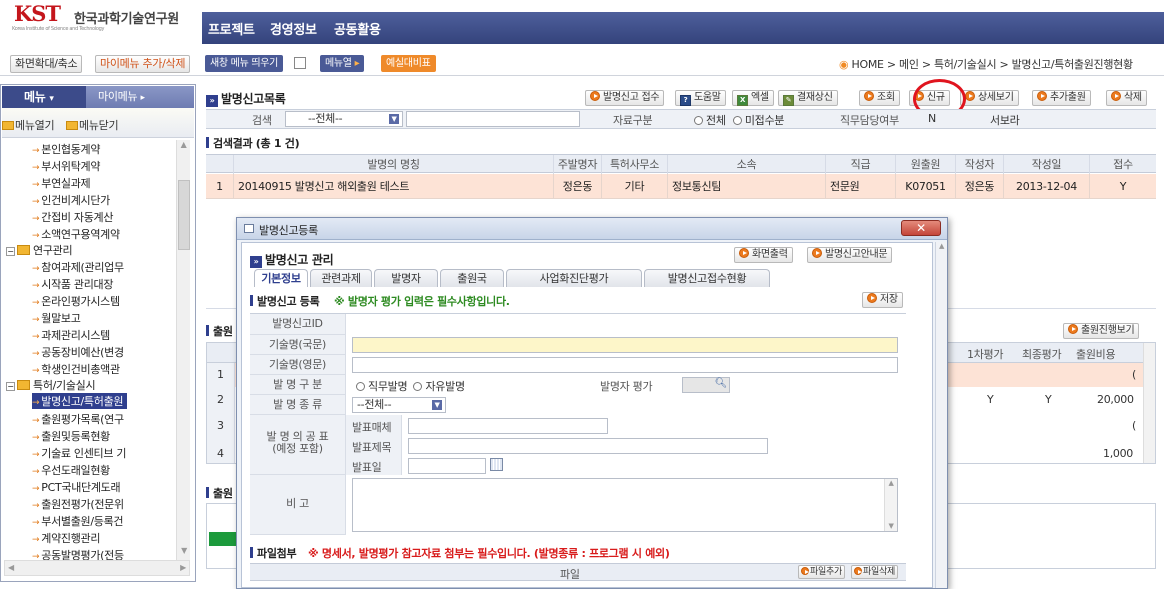 The height and width of the screenshot is (589, 1164). Describe the element at coordinates (78, 267) in the screenshot. I see `sidebar-item: → 참여과제(관리업무` at that location.